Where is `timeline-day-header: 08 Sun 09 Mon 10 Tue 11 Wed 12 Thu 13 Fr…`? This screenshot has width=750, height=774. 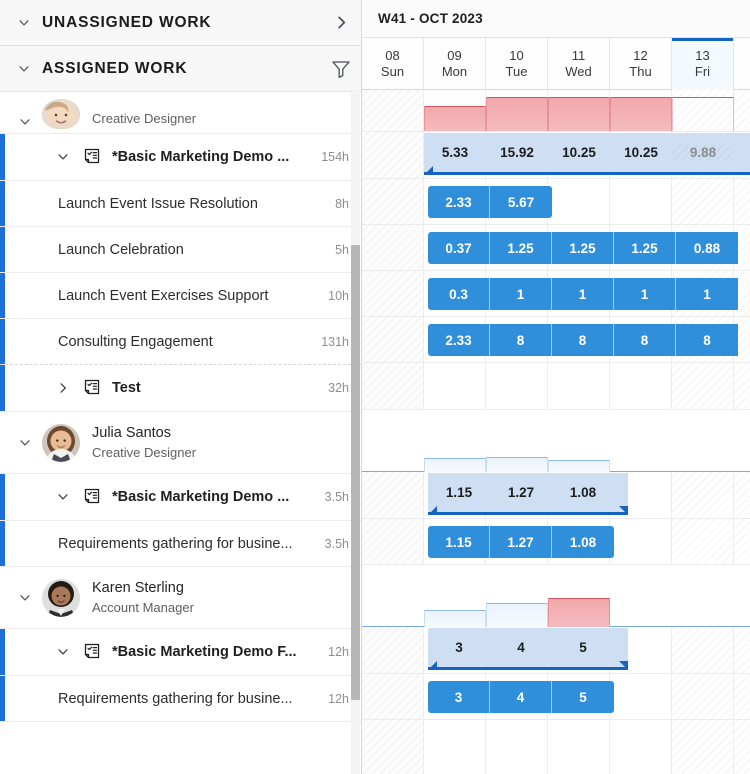
timeline-day-header: 08 Sun 09 Mon 10 Tue 11 Wed 12 Thu 13 Fr… is located at coordinates (556, 64).